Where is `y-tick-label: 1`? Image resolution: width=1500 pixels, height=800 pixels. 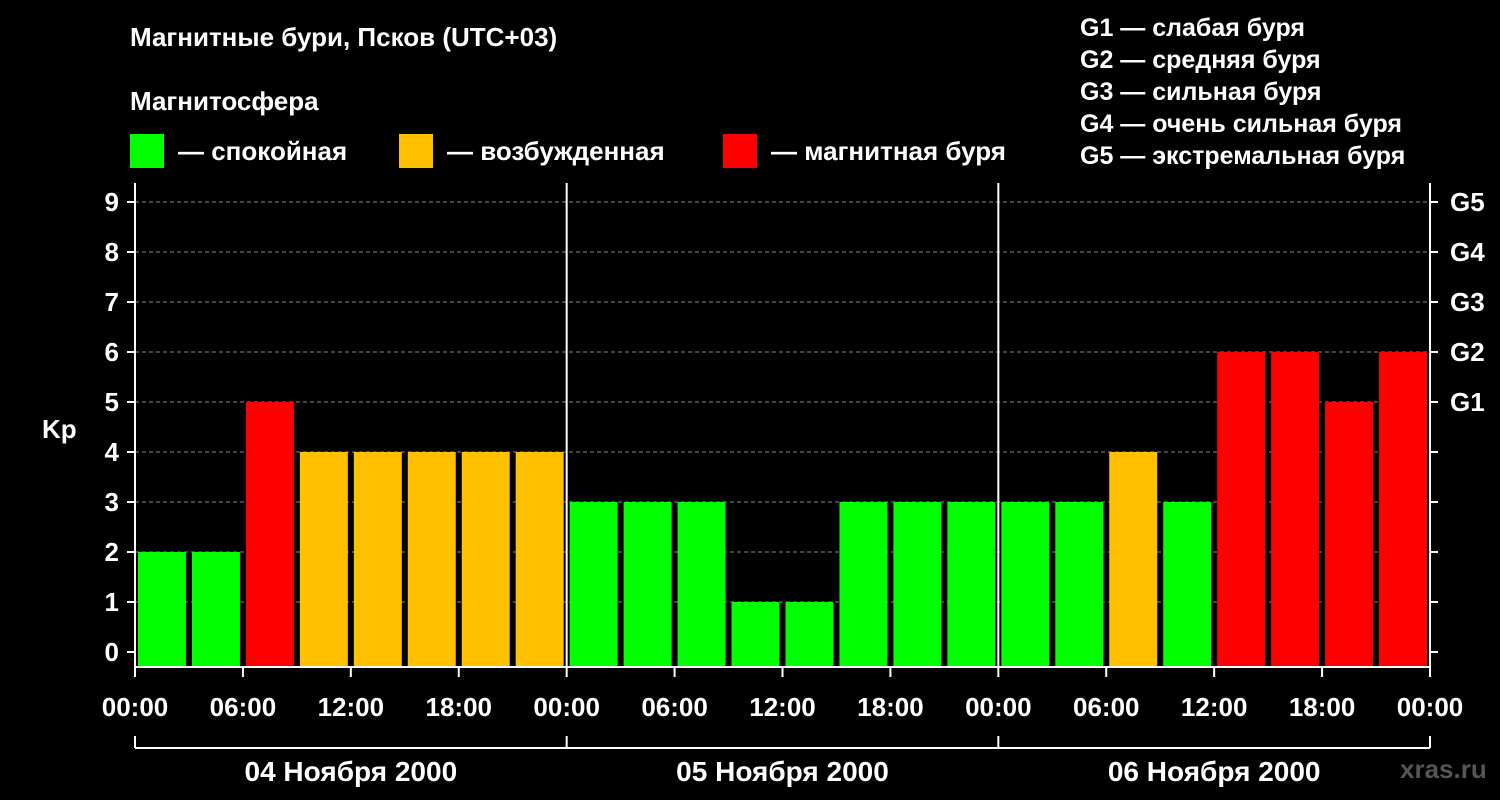
y-tick-label: 1 is located at coordinates (112, 602).